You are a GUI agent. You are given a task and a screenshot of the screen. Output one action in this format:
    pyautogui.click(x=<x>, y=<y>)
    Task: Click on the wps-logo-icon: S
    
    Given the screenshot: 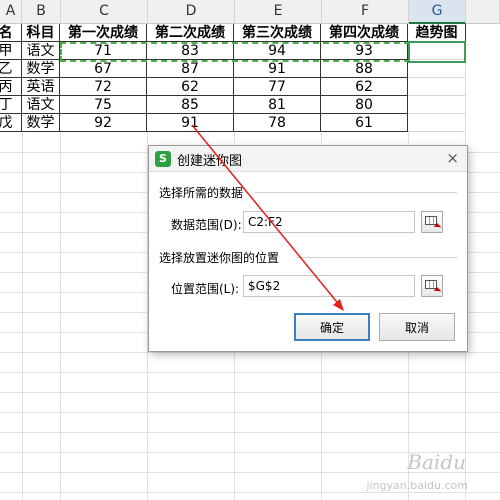 What is the action you would take?
    pyautogui.click(x=163, y=159)
    